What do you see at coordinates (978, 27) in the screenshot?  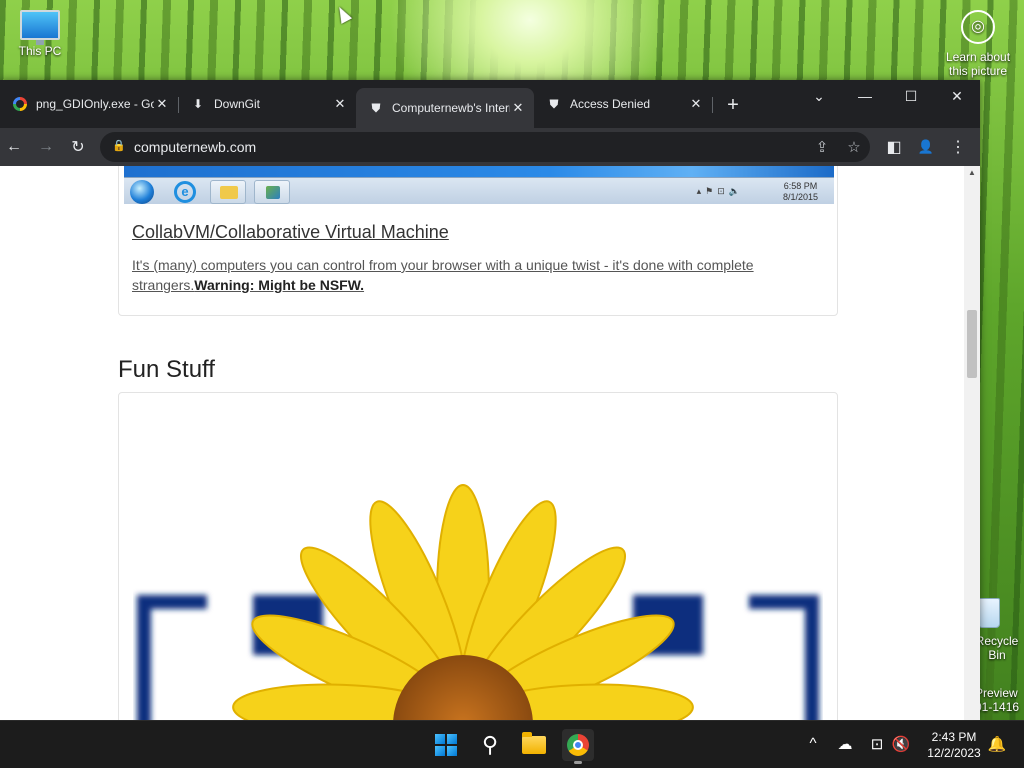 I see `camera-icon: ◎` at bounding box center [978, 27].